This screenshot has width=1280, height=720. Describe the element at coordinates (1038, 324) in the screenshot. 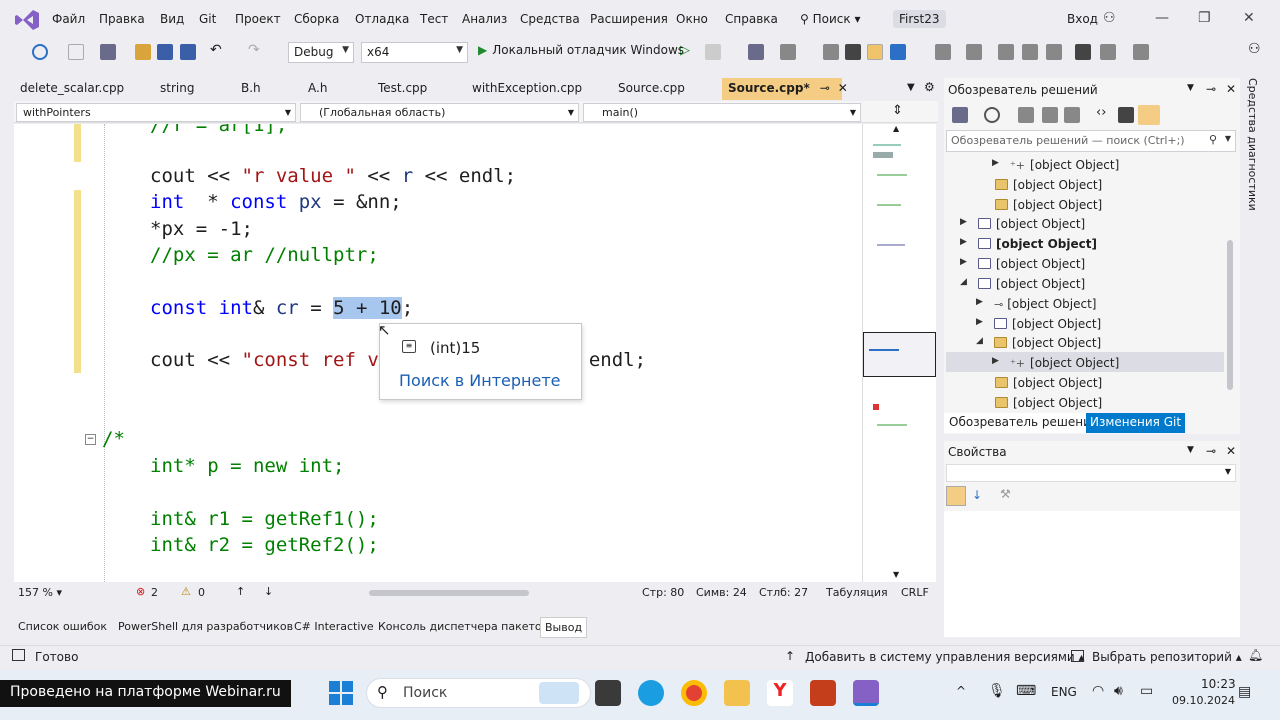

I see `tree-item-external-deps: ▶ [object Object]` at that location.